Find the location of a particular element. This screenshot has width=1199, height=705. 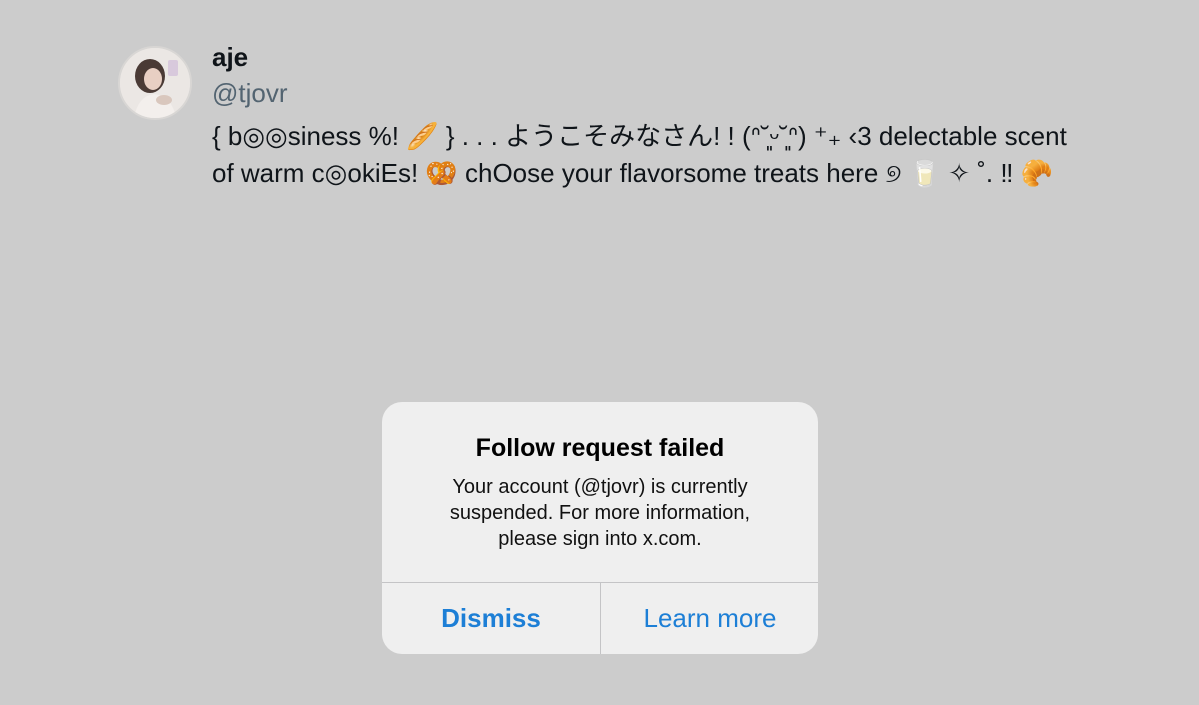

alert-message-line: suspended. For more information, is located at coordinates (600, 513).